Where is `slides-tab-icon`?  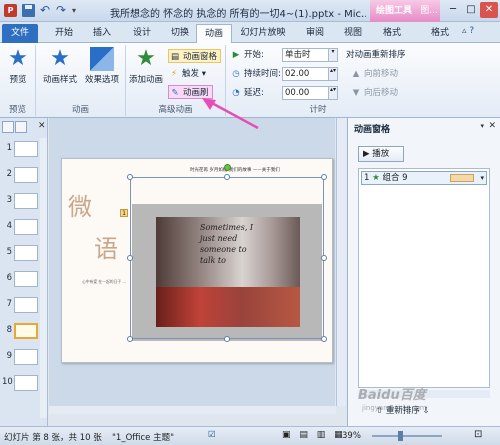 slides-tab-icon is located at coordinates (8, 127).